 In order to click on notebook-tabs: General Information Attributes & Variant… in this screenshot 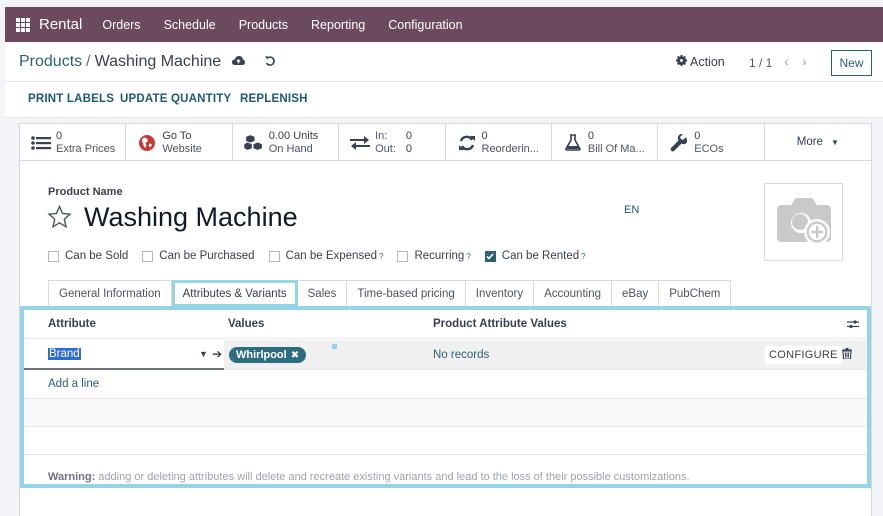, I will do `click(390, 293)`.